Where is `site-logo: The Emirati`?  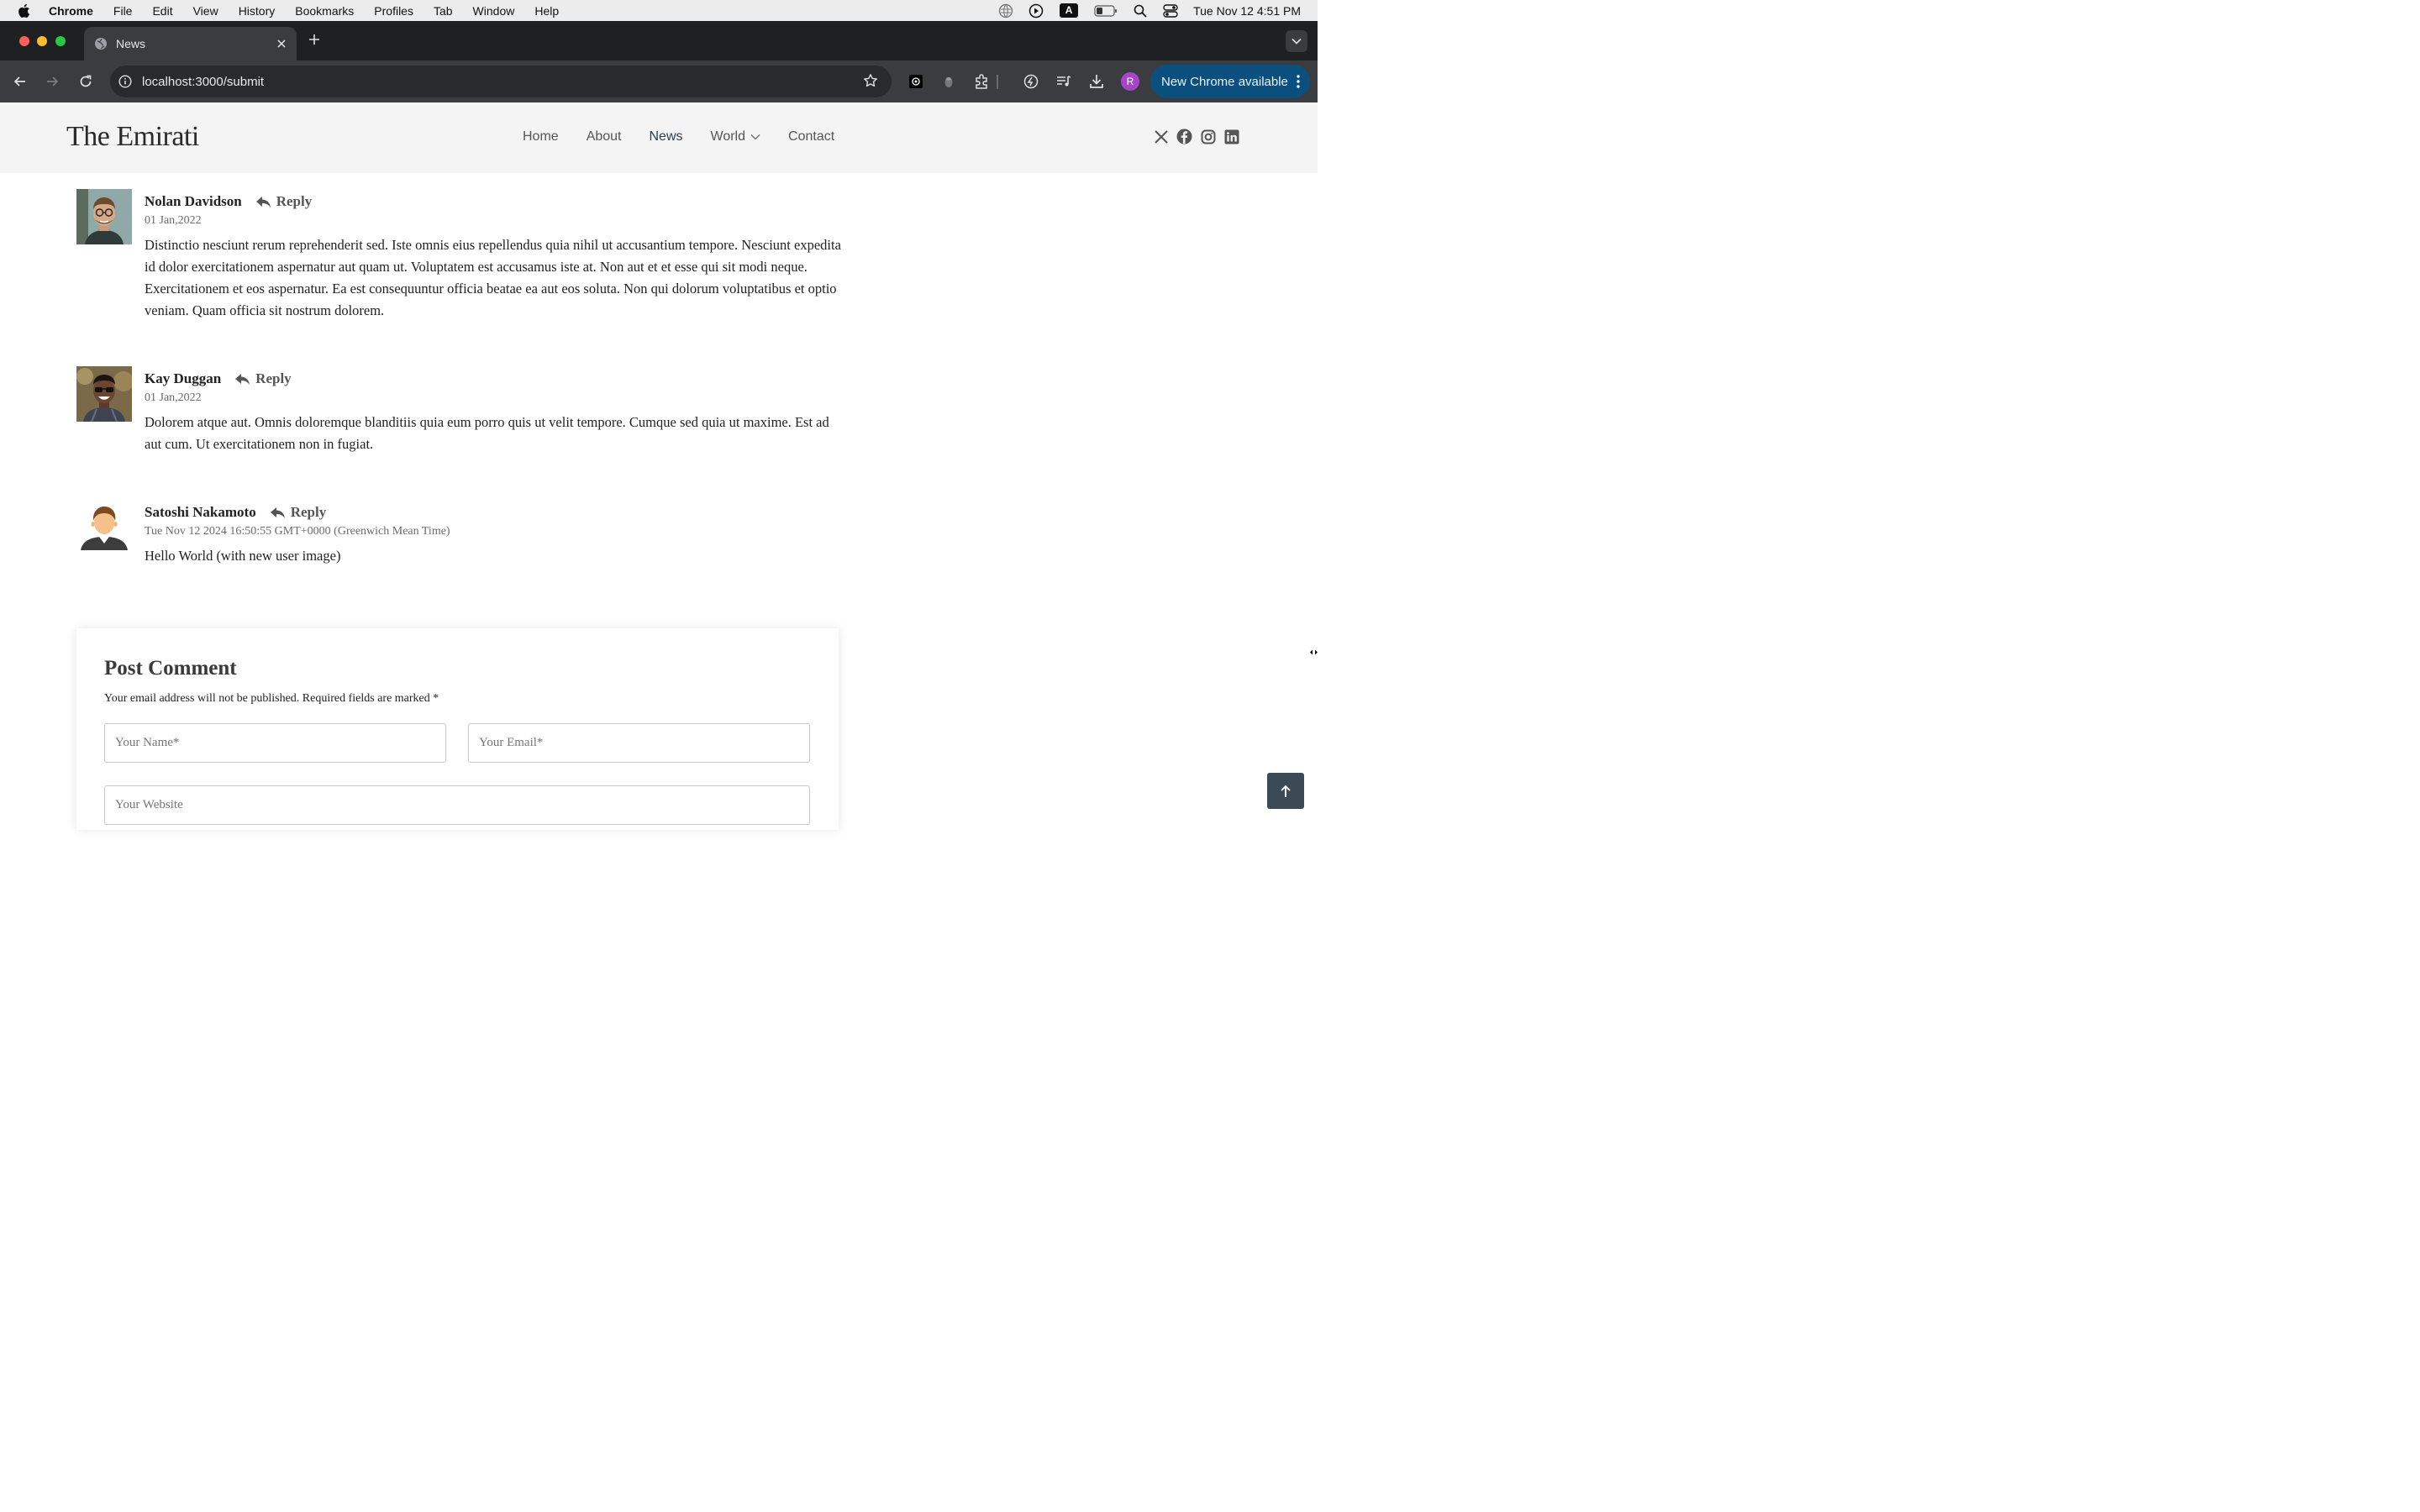 site-logo: The Emirati is located at coordinates (132, 137).